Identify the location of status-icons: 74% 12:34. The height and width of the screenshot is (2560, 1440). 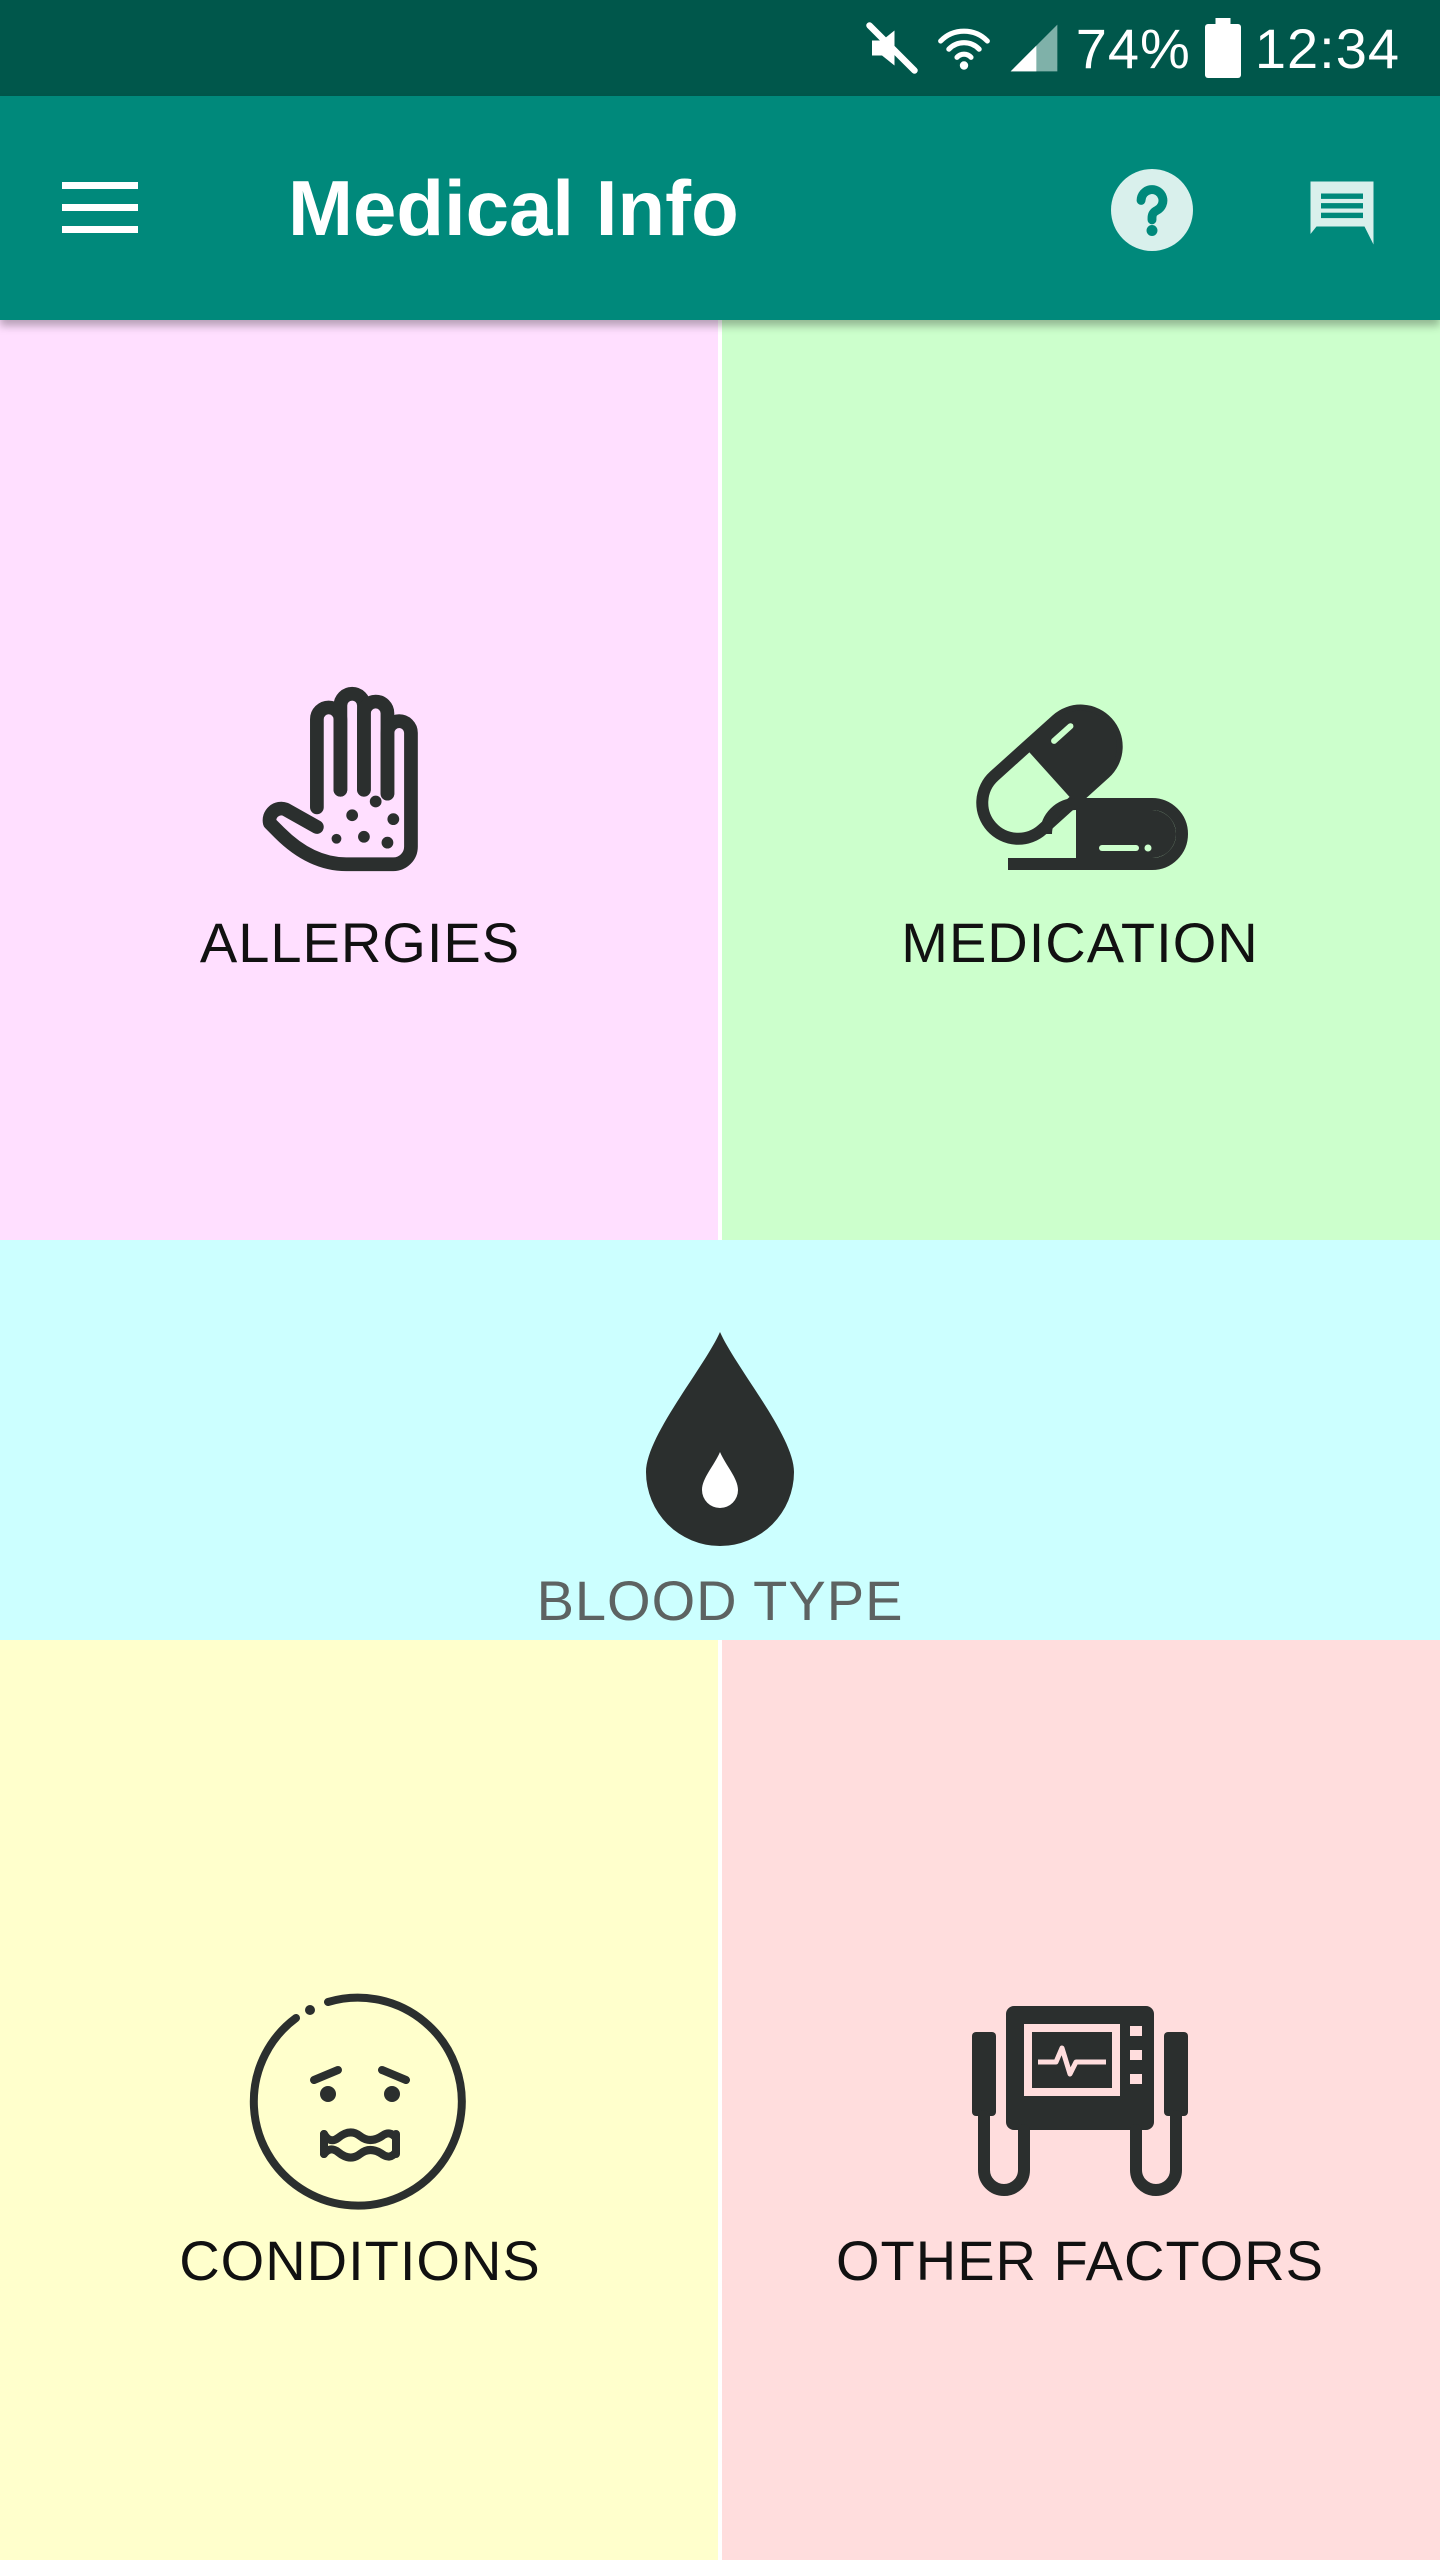
(1131, 48).